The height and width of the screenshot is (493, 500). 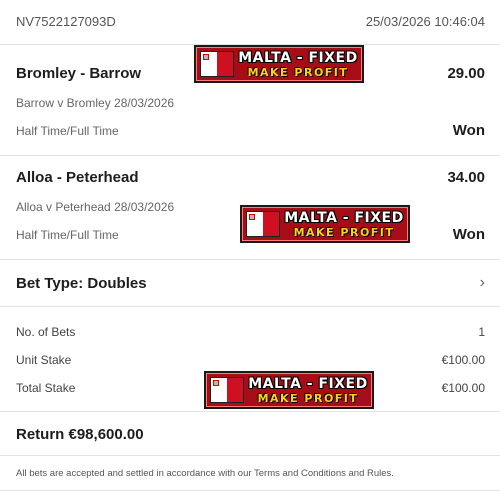 I want to click on selection-1-event: Barrow v Bromley 28/03/2026, so click(x=250, y=103).